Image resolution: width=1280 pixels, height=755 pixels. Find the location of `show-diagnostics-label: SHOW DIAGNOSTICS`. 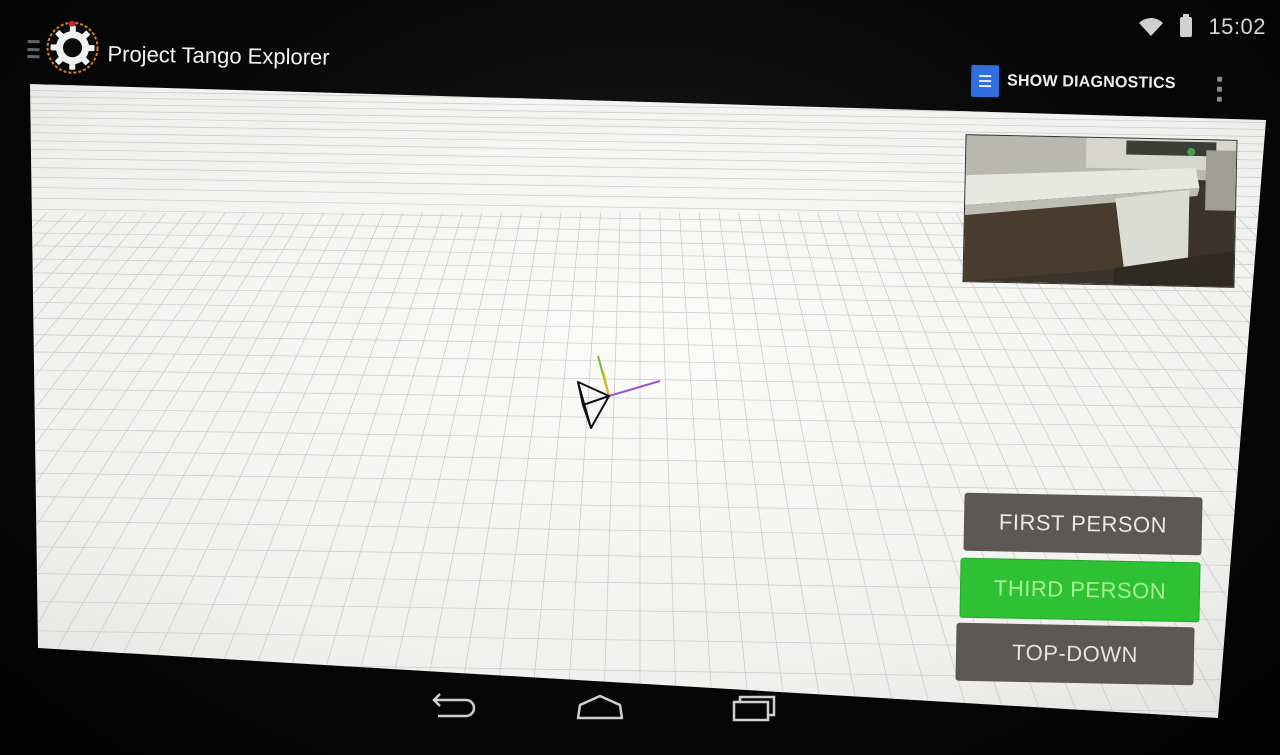

show-diagnostics-label: SHOW DIAGNOSTICS is located at coordinates (1091, 82).